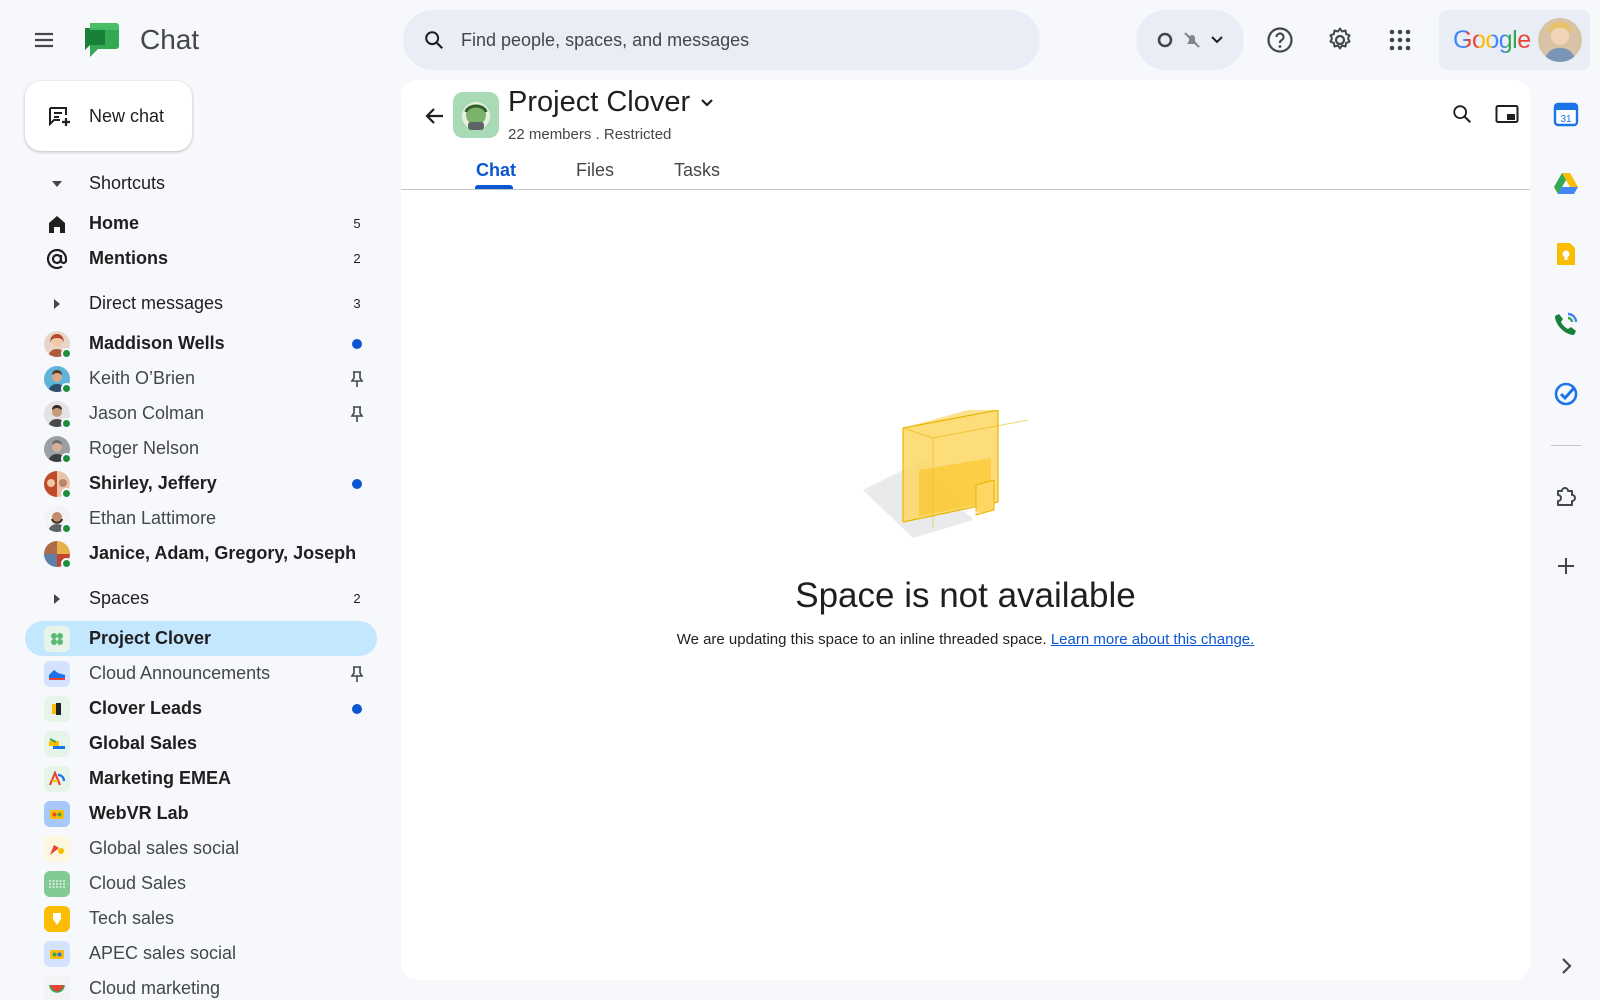 Image resolution: width=1600 pixels, height=1000 pixels. What do you see at coordinates (201, 883) in the screenshot?
I see `space-item: Cloud Sales` at bounding box center [201, 883].